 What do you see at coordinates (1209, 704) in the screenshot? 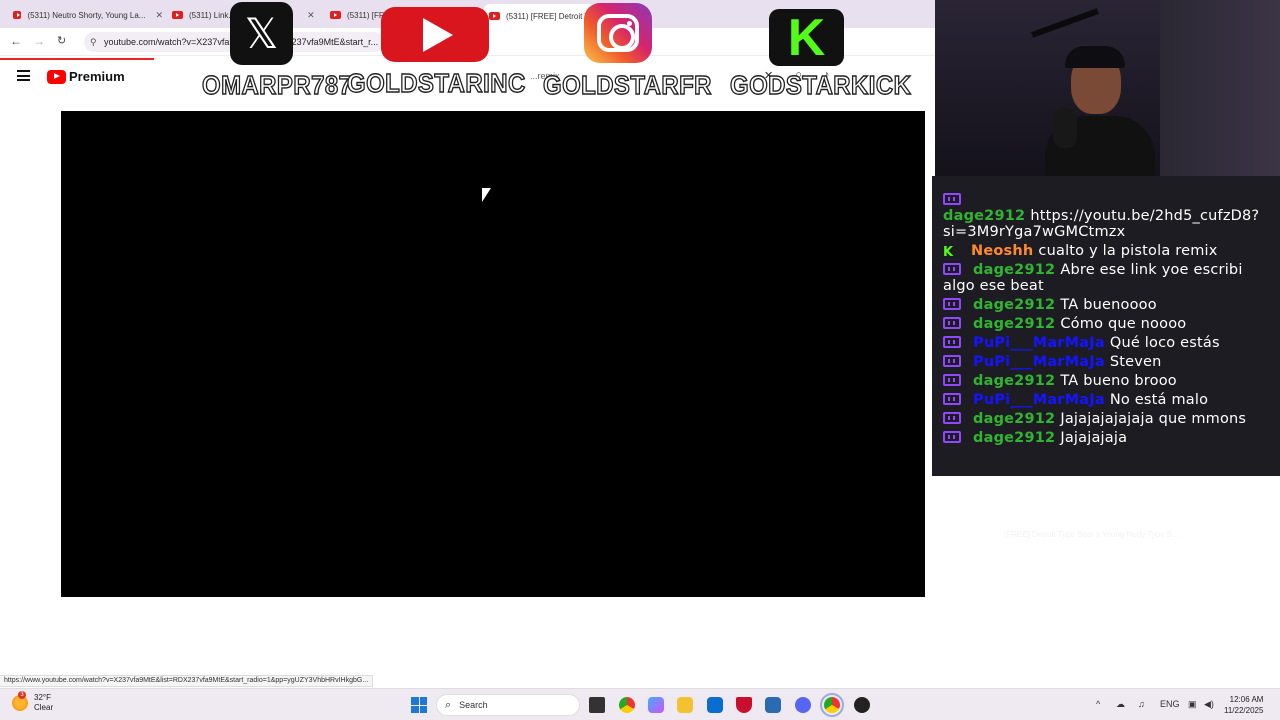
I see `volume-icon: ◀)` at bounding box center [1209, 704].